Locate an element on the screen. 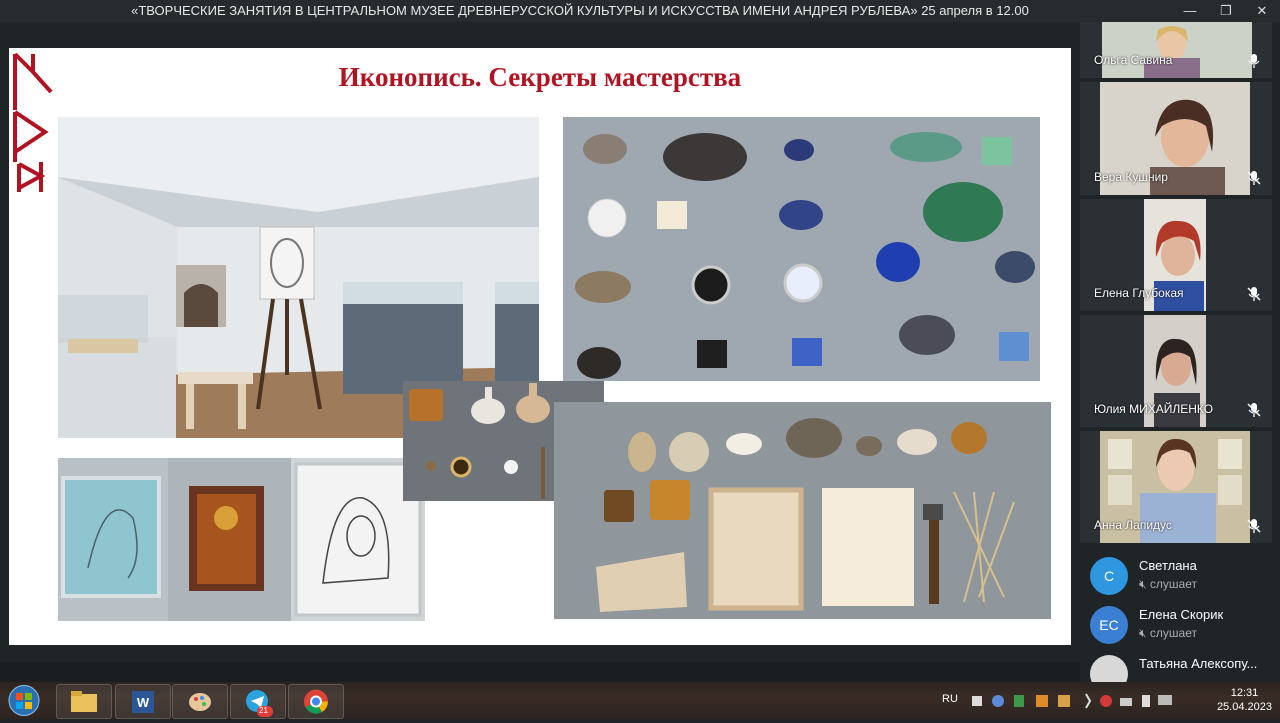 The image size is (1280, 723). icon-materials-photo is located at coordinates (802, 510).